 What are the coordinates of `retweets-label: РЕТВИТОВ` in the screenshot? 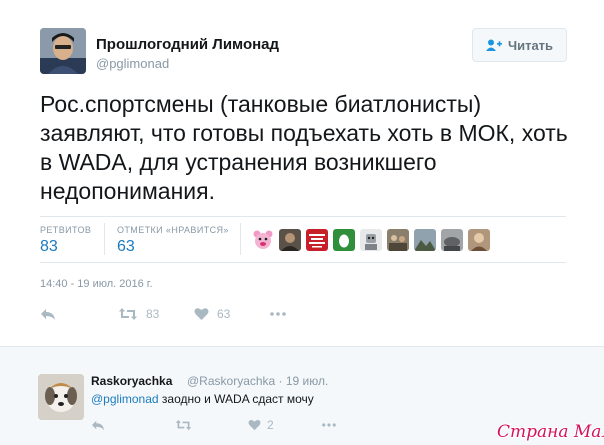 It's located at (66, 230).